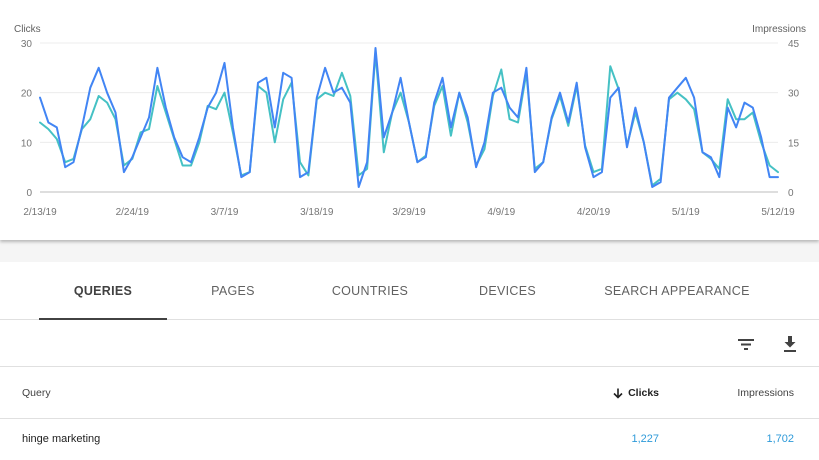 The image size is (819, 460). What do you see at coordinates (643, 393) in the screenshot?
I see `clicks-header-label: Clicks` at bounding box center [643, 393].